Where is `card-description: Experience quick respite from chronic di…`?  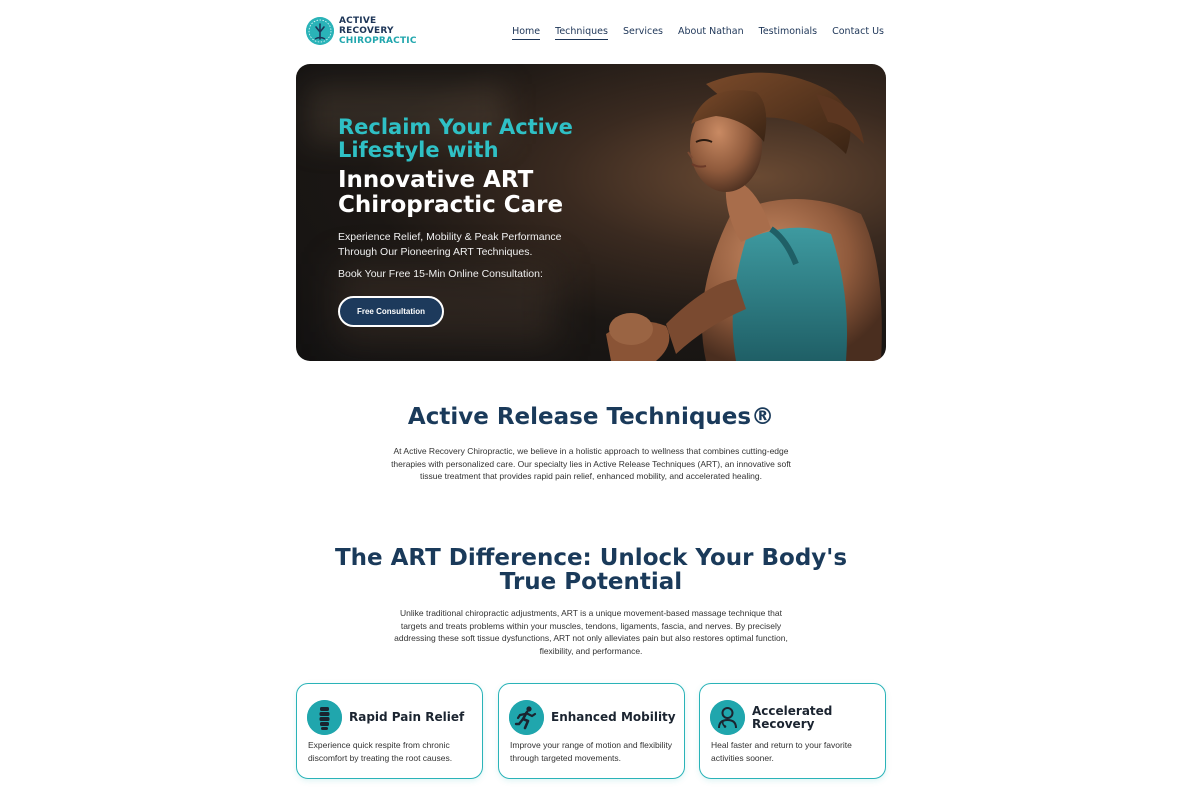 card-description: Experience quick respite from chronic di… is located at coordinates (380, 751).